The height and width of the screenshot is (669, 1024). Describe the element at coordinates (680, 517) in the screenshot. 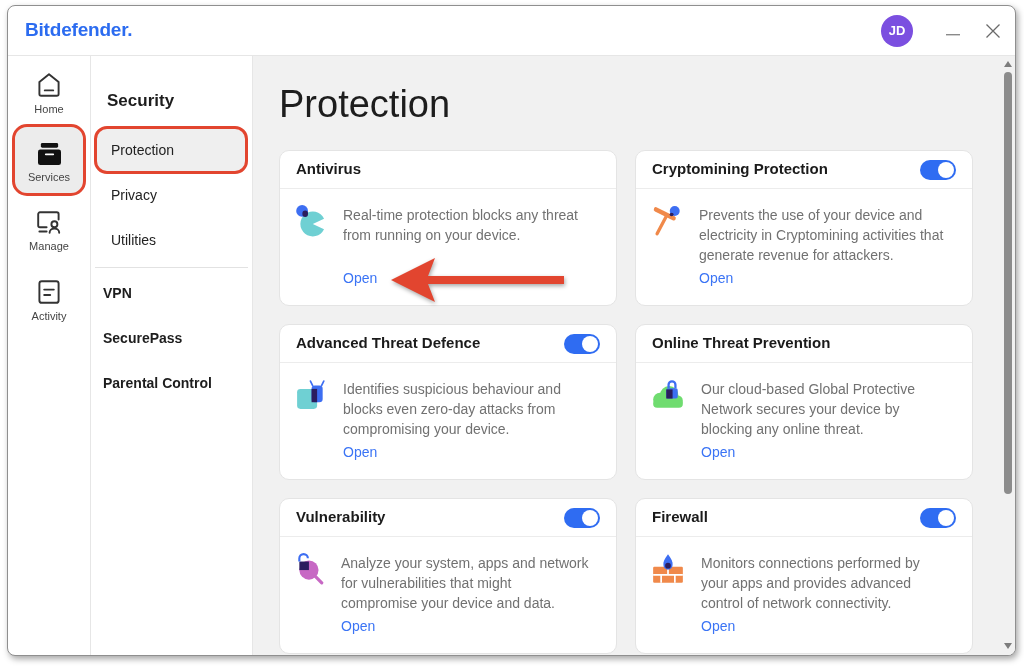

I see `card-title: Firewall` at that location.